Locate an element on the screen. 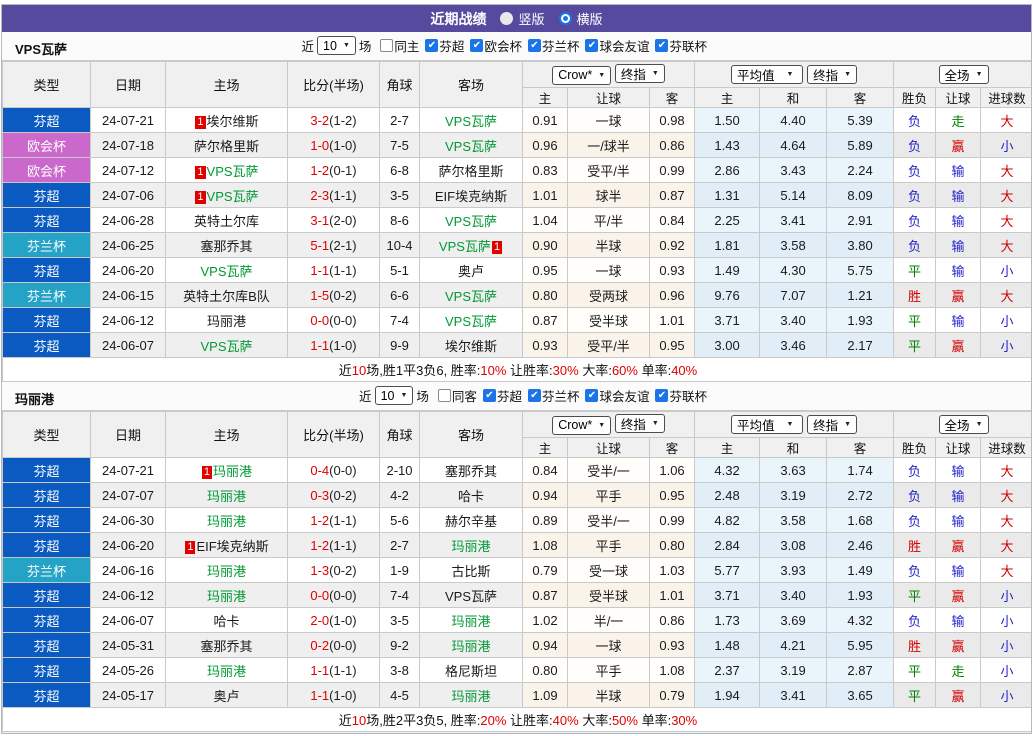 Image resolution: width=1033 pixels, height=736 pixels. league-filter-1-2: ✔ 球会友谊 is located at coordinates (617, 395).